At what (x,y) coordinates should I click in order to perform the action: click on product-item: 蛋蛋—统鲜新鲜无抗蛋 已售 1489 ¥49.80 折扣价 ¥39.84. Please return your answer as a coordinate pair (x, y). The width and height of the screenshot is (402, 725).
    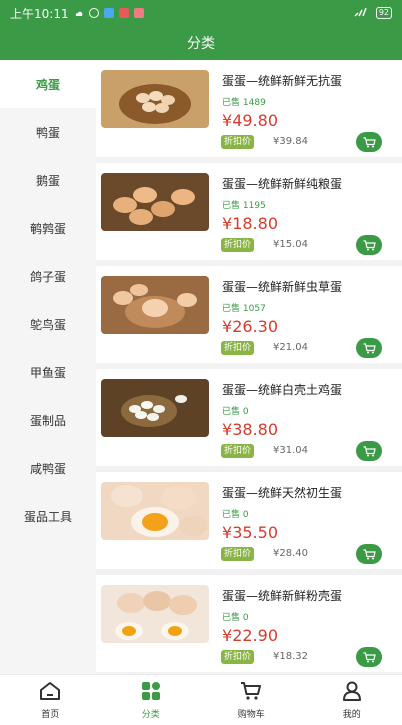
    Looking at the image, I should click on (249, 111).